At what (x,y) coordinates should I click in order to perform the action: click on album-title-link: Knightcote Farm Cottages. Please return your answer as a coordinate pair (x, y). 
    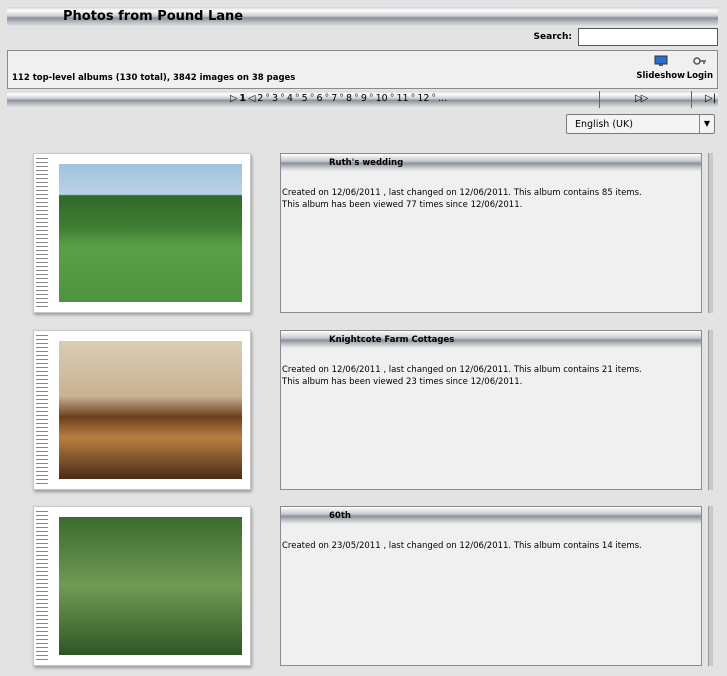
    Looking at the image, I should click on (391, 340).